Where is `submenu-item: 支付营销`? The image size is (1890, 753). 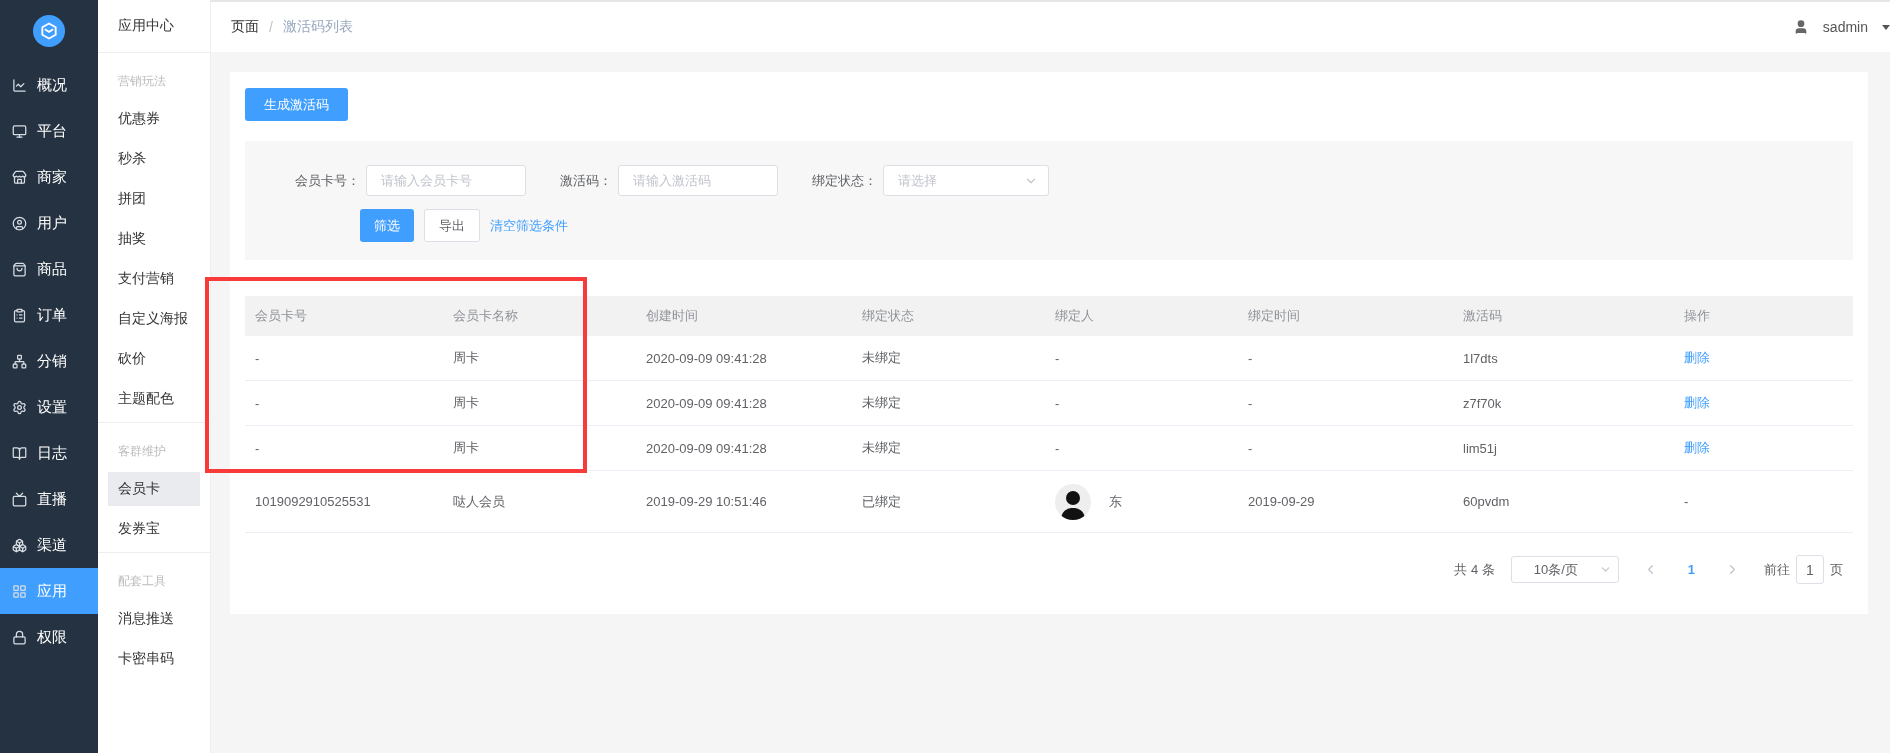 submenu-item: 支付营销 is located at coordinates (154, 279).